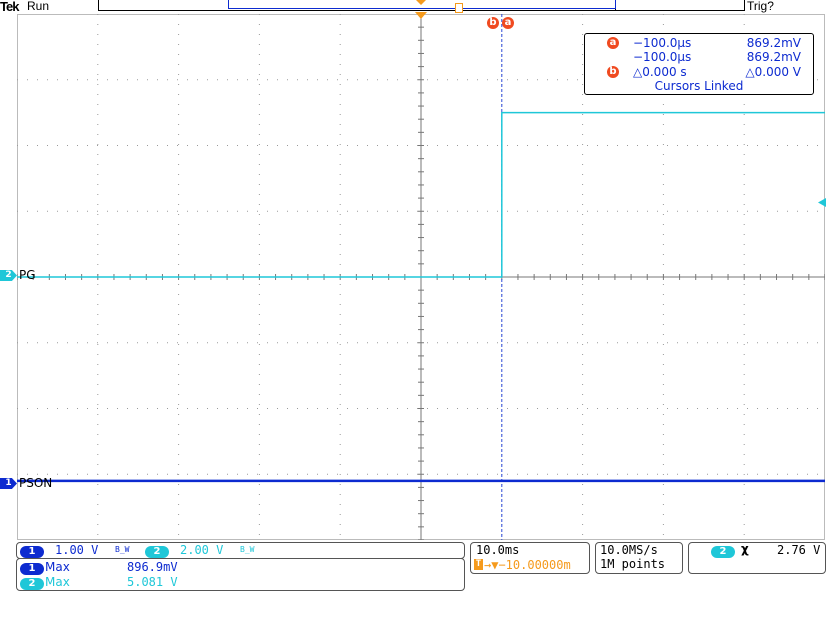  I want to click on channel-scale-panel: 1 1.00 V B_W 2 2.00 V B_W, so click(240, 550).